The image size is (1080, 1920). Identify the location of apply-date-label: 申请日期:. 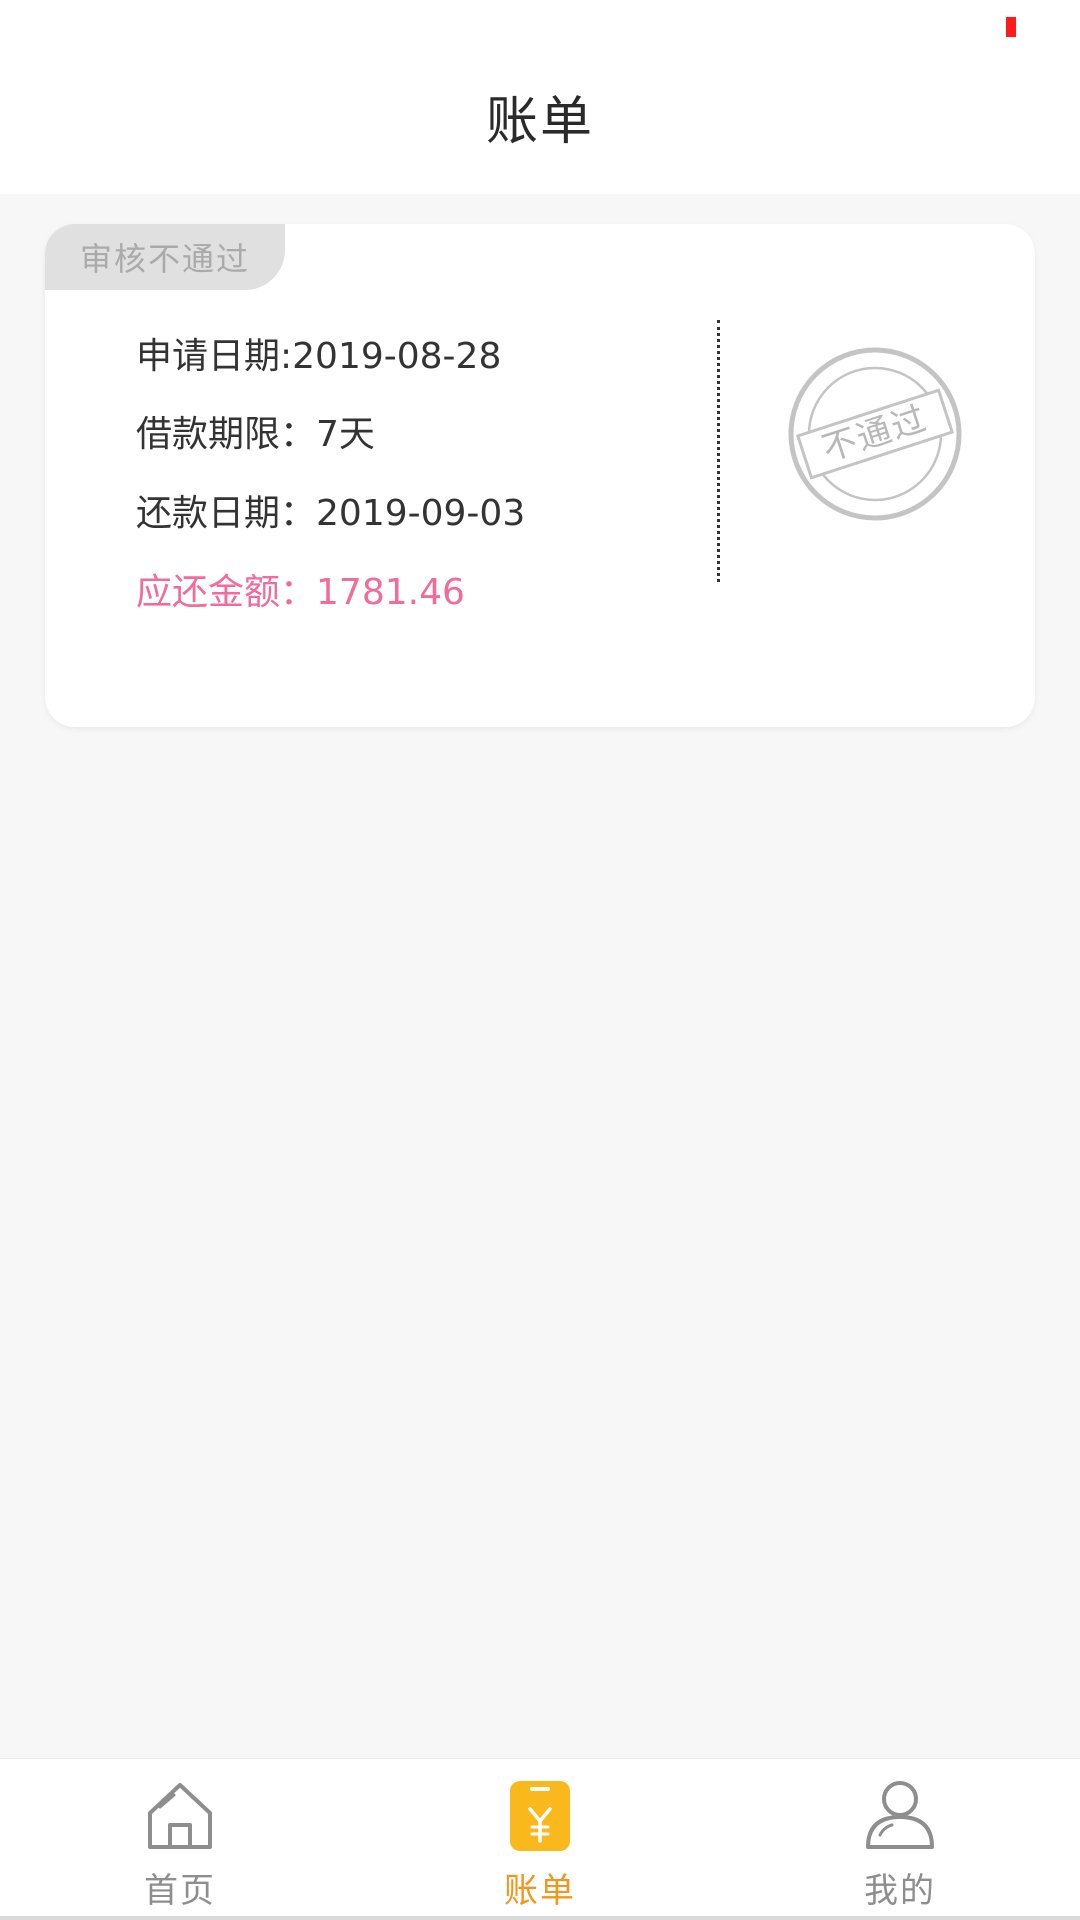
(214, 356).